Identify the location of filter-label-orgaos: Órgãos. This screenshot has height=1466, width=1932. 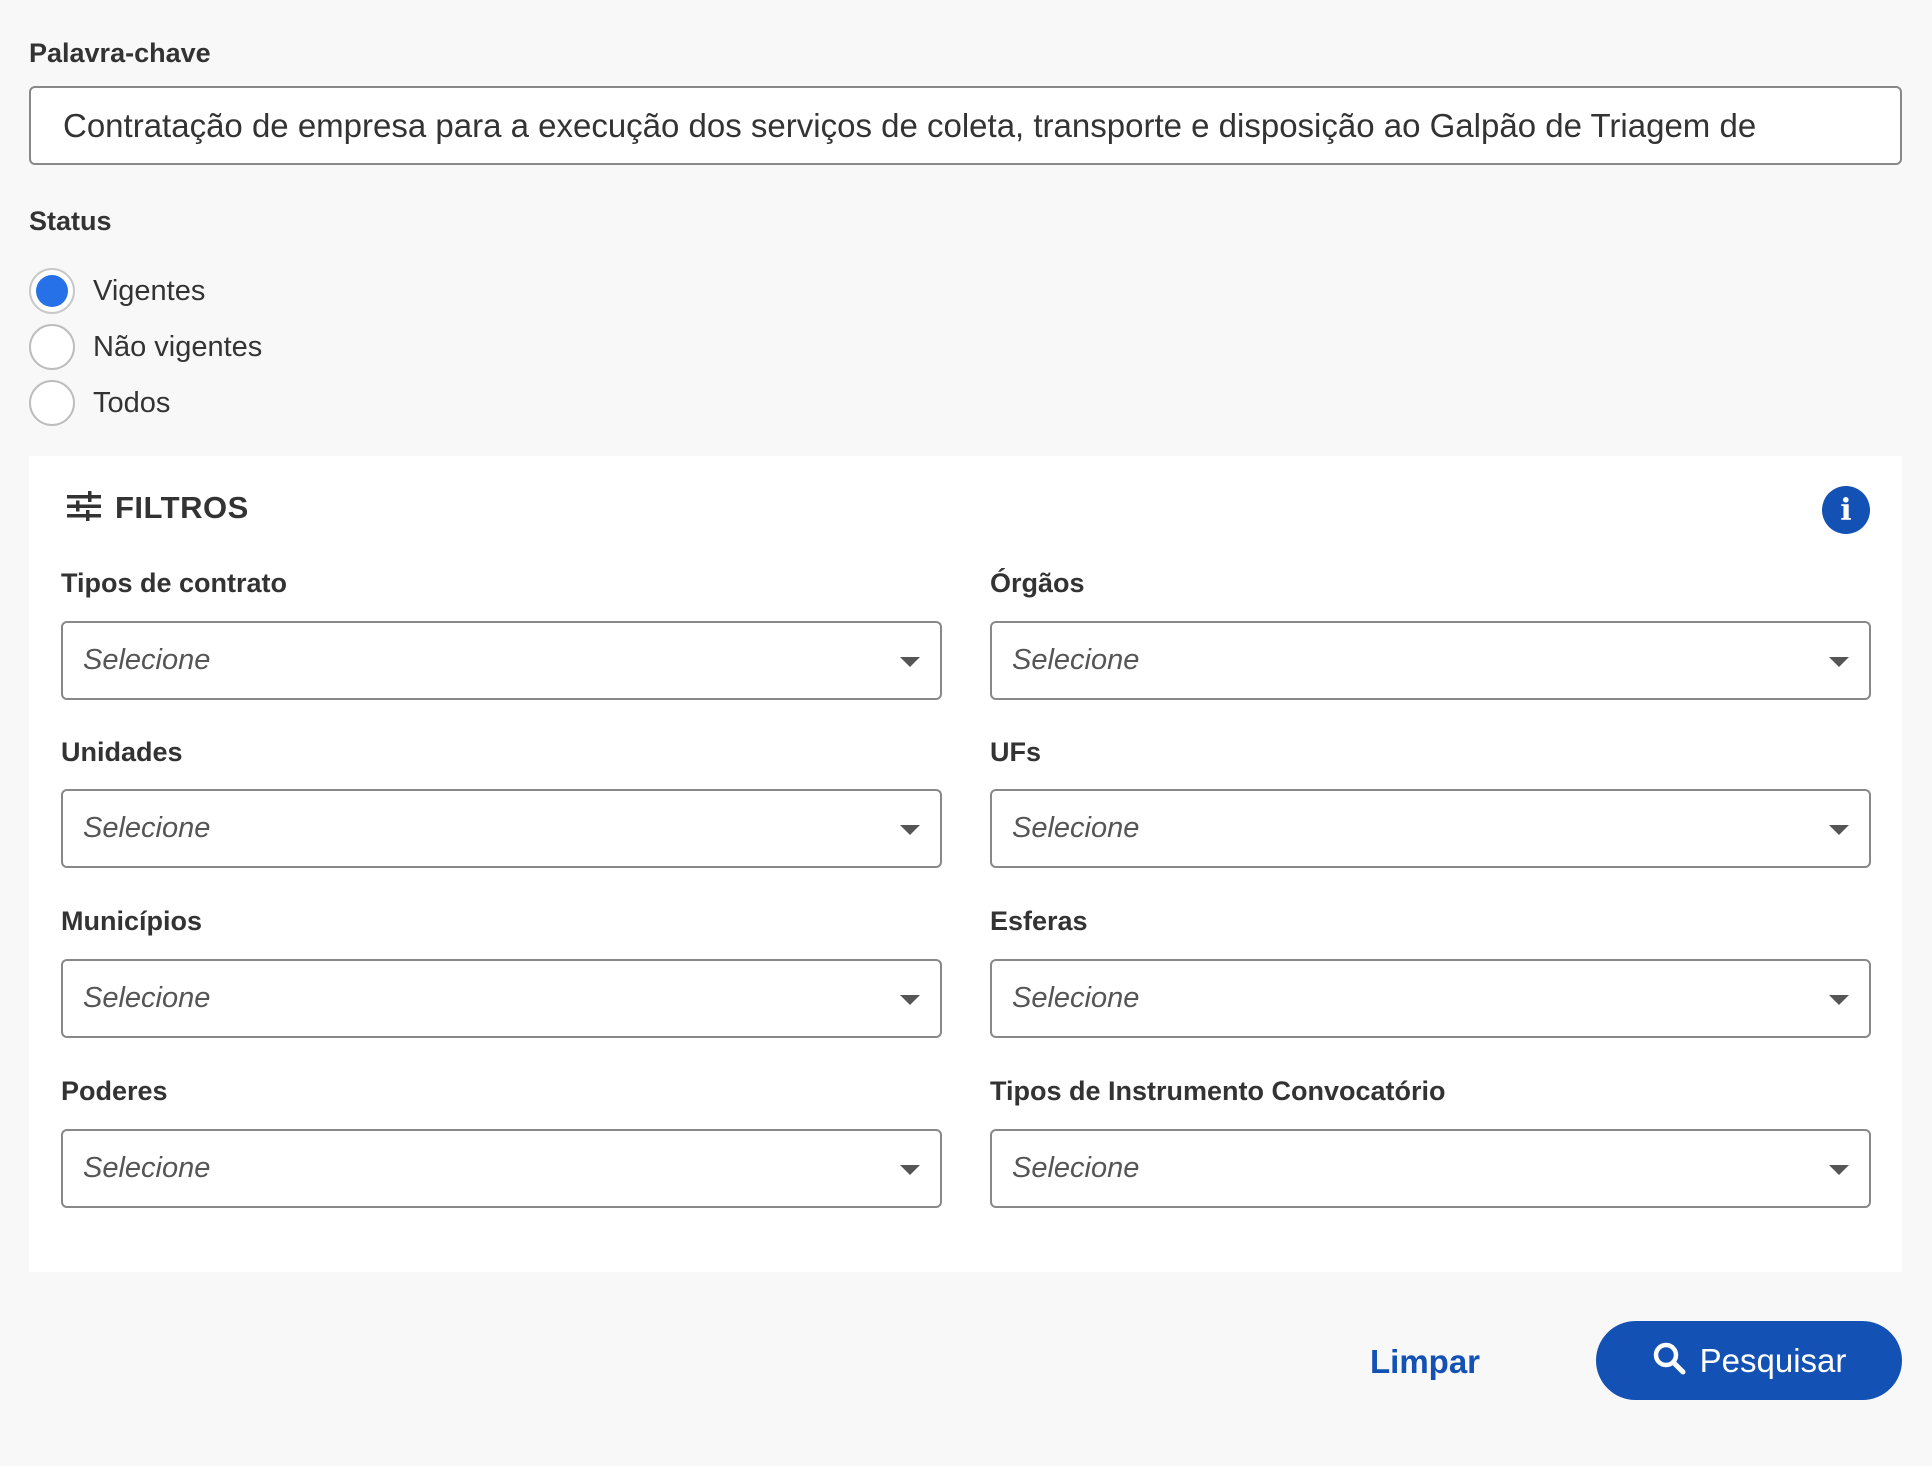
(1037, 583).